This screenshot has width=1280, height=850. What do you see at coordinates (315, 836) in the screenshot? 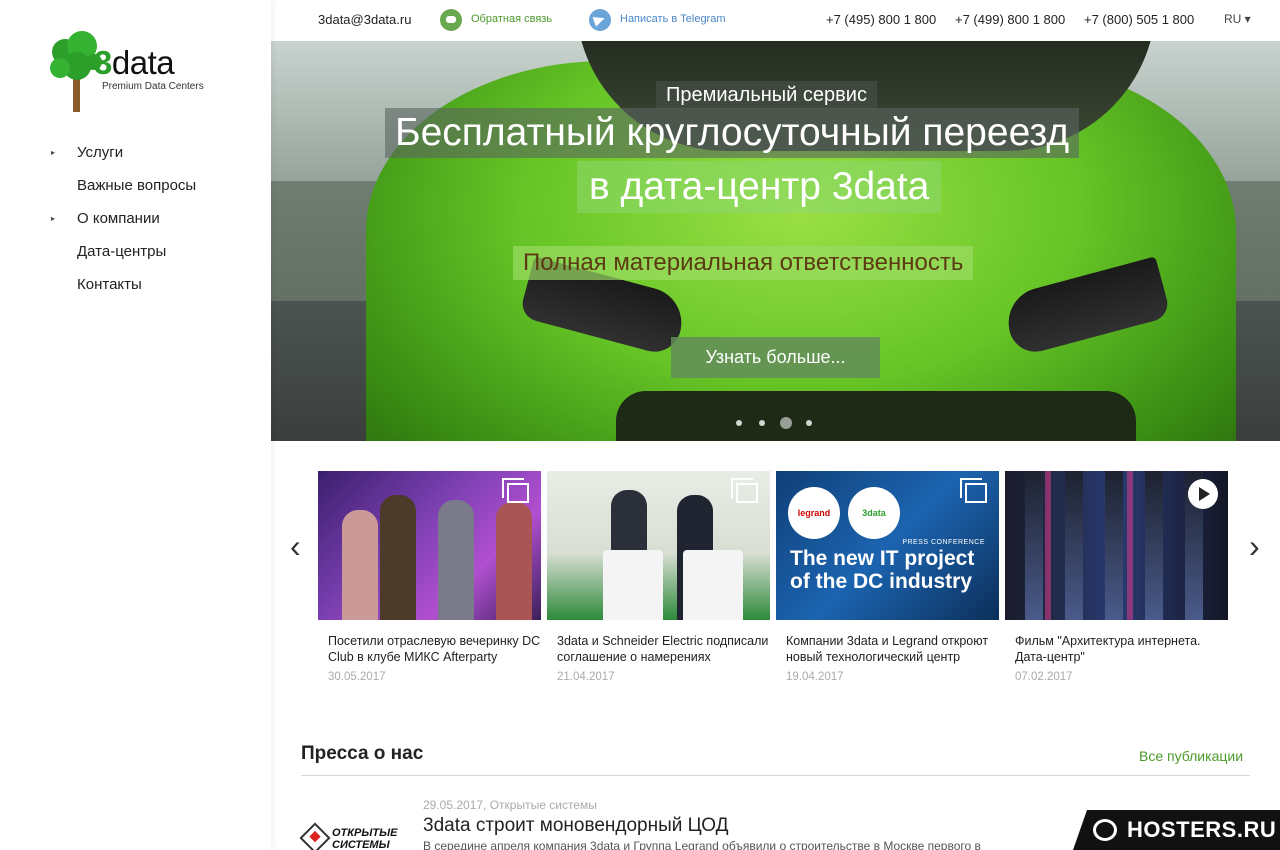
I see `cube-icon` at bounding box center [315, 836].